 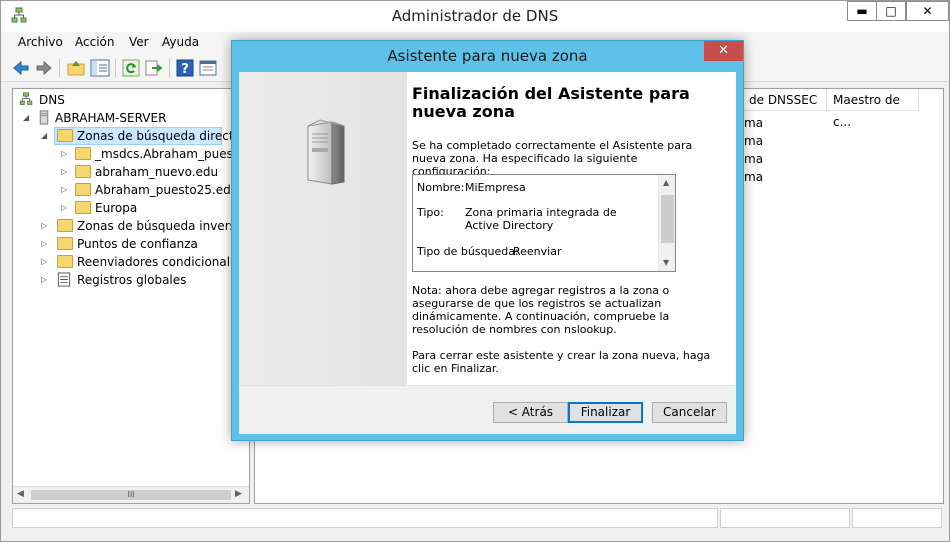 I want to click on tree-label: _msdcs.Abraham_puesto25, so click(x=172, y=154).